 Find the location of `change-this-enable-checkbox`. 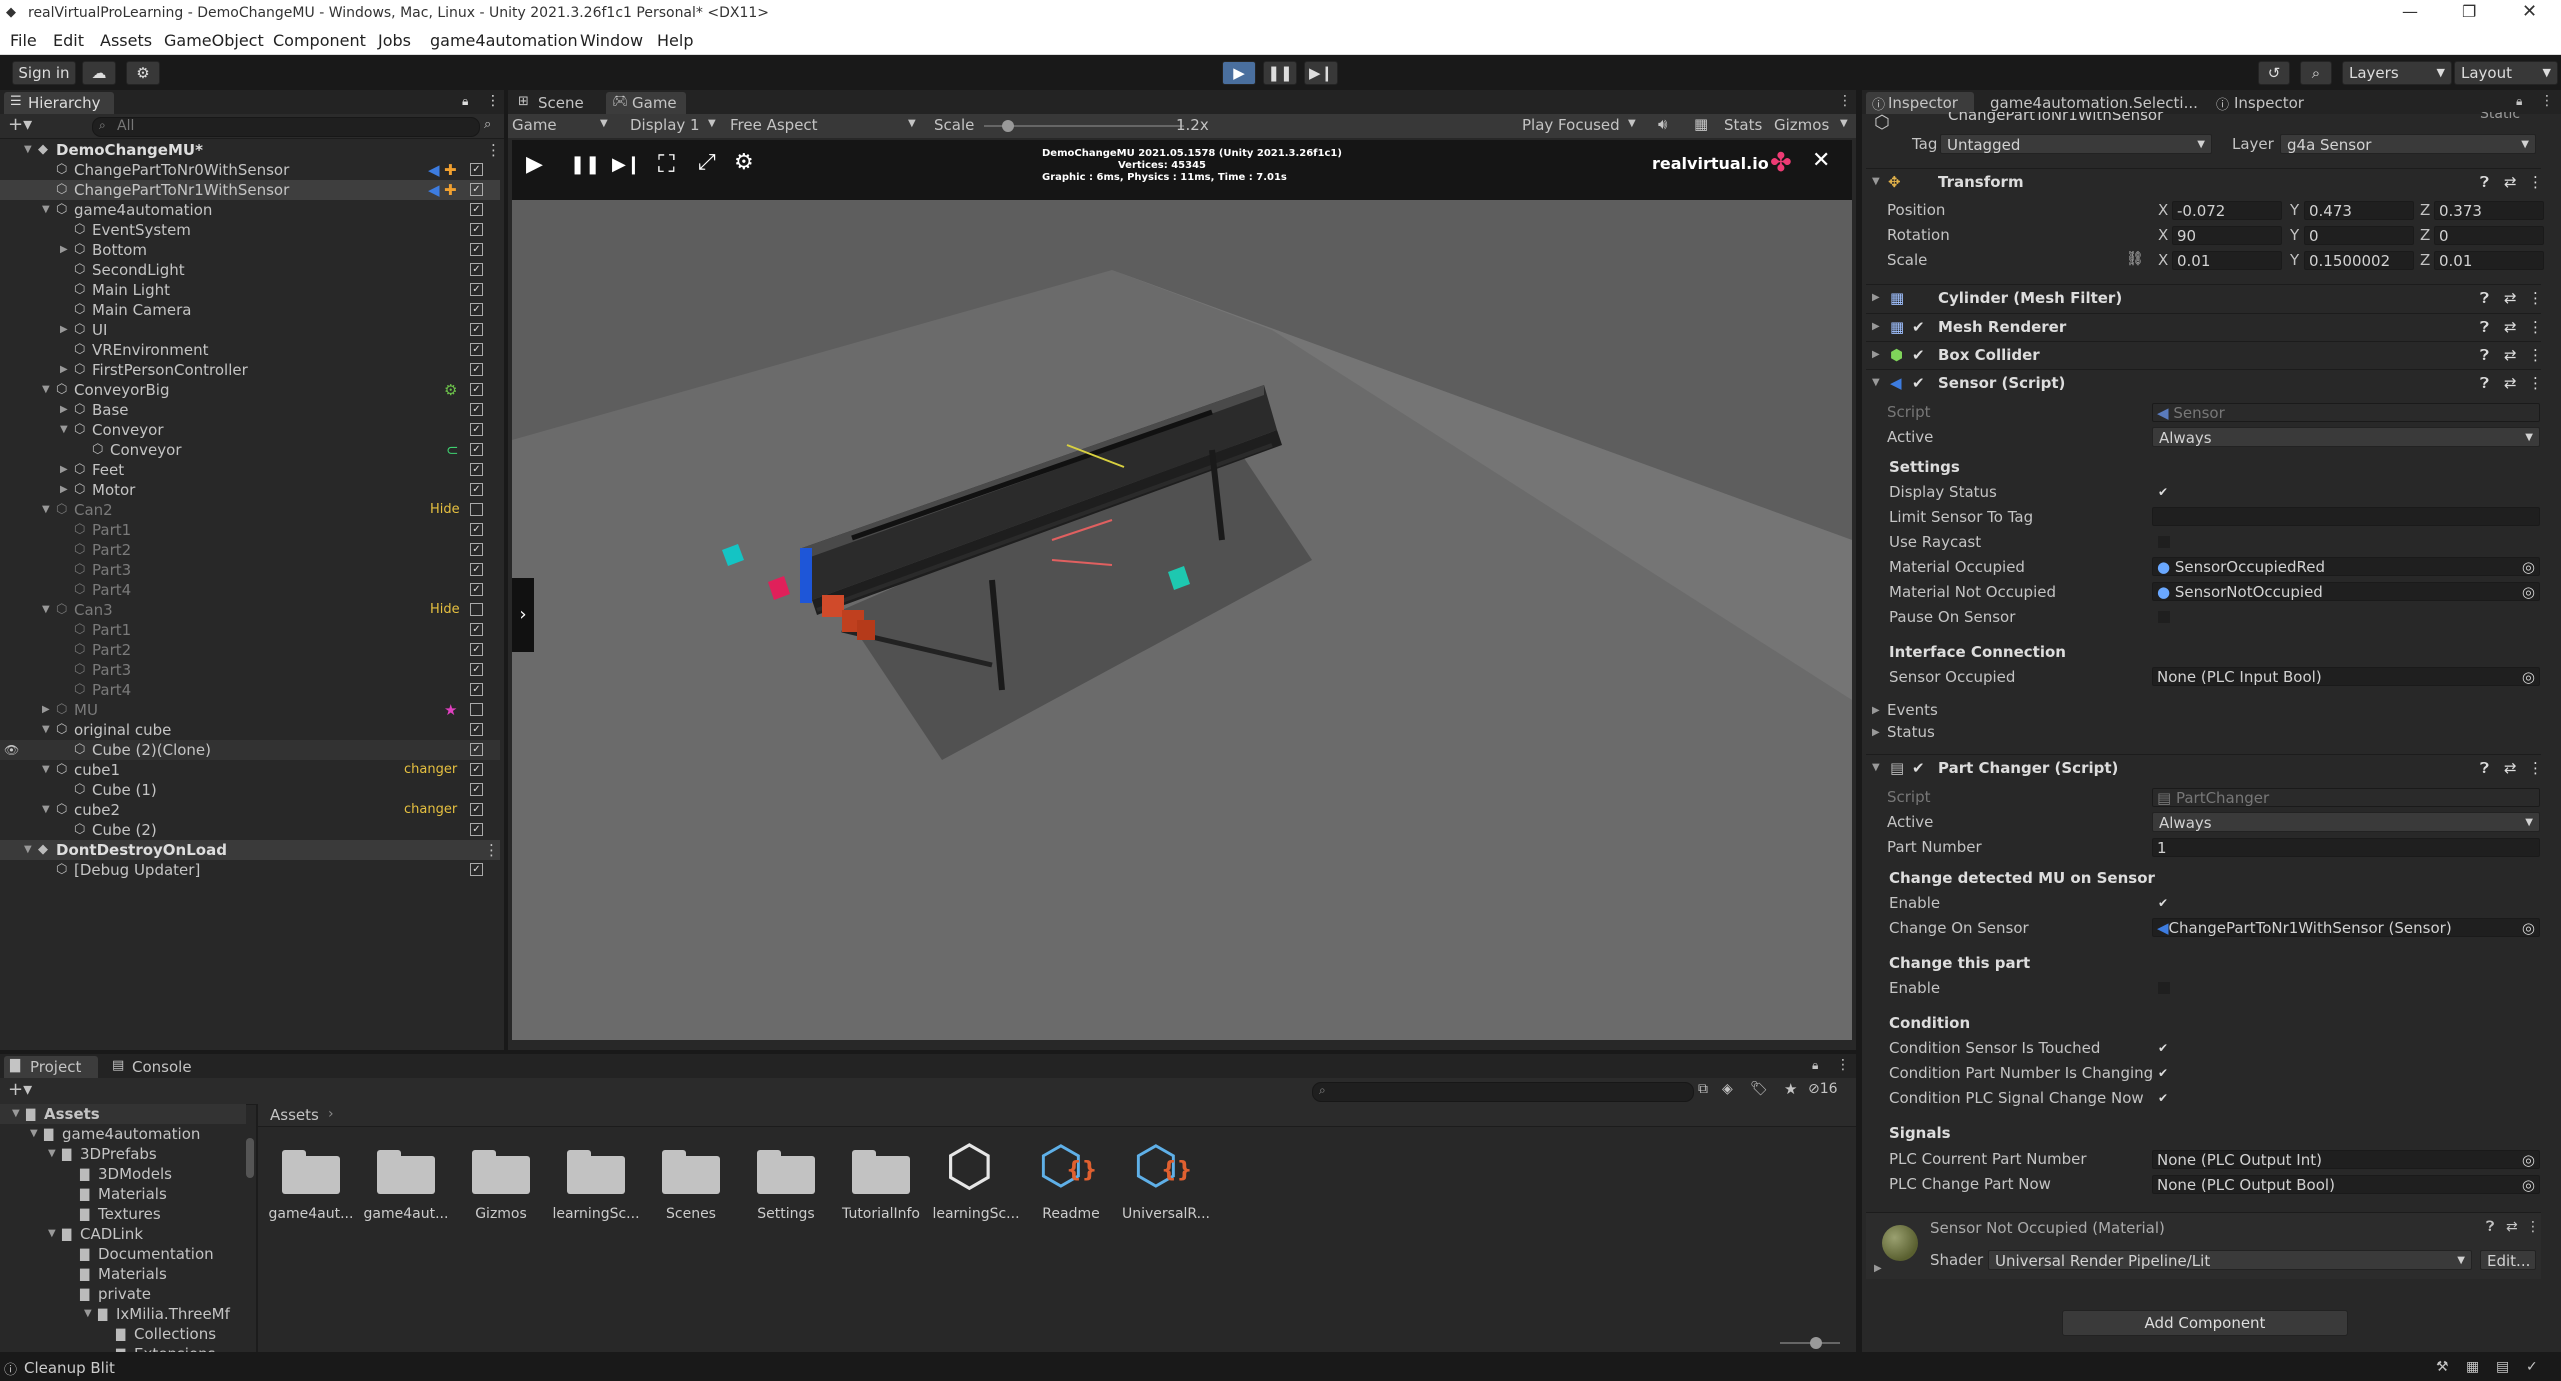

change-this-enable-checkbox is located at coordinates (2164, 988).